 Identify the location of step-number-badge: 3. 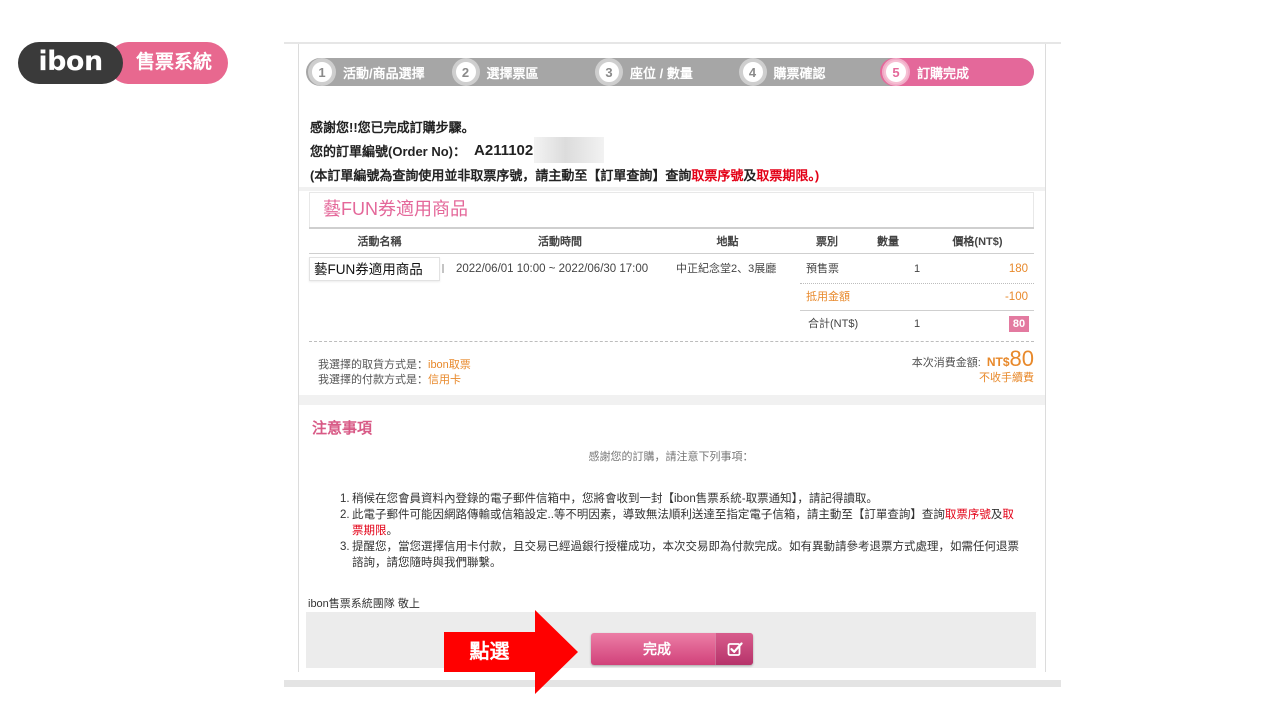
(609, 72).